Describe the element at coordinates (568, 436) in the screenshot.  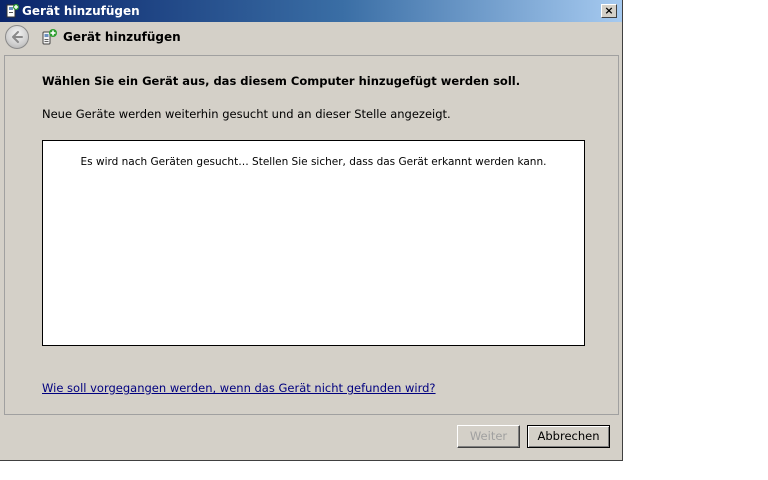
I see `cancel-button: Abbrechen` at that location.